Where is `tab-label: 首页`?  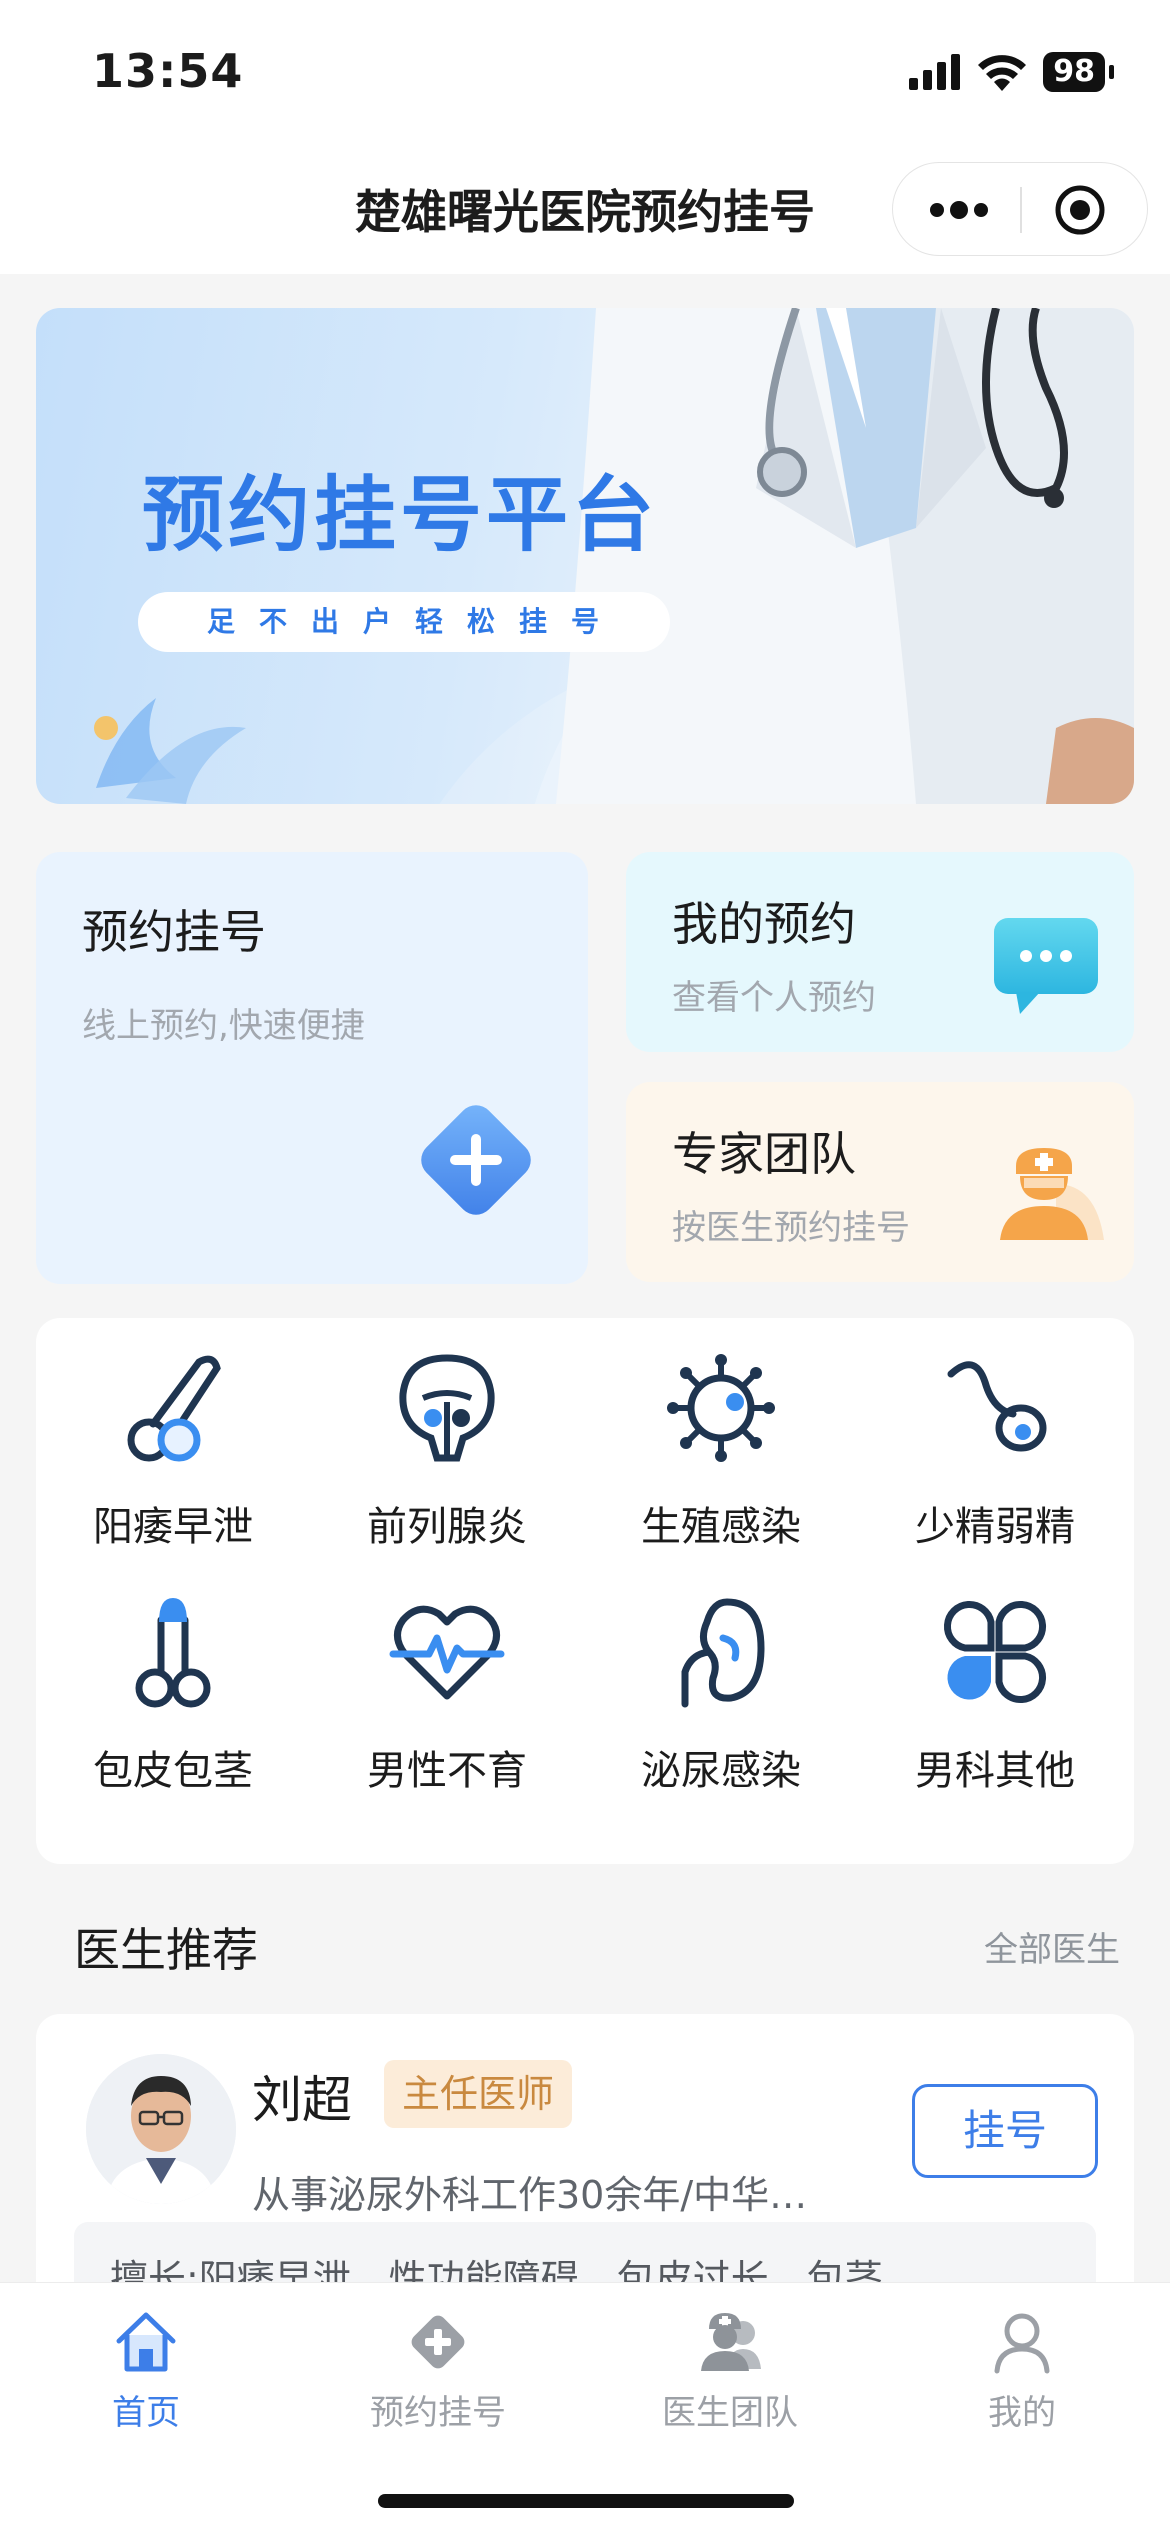 tab-label: 首页 is located at coordinates (146, 2413).